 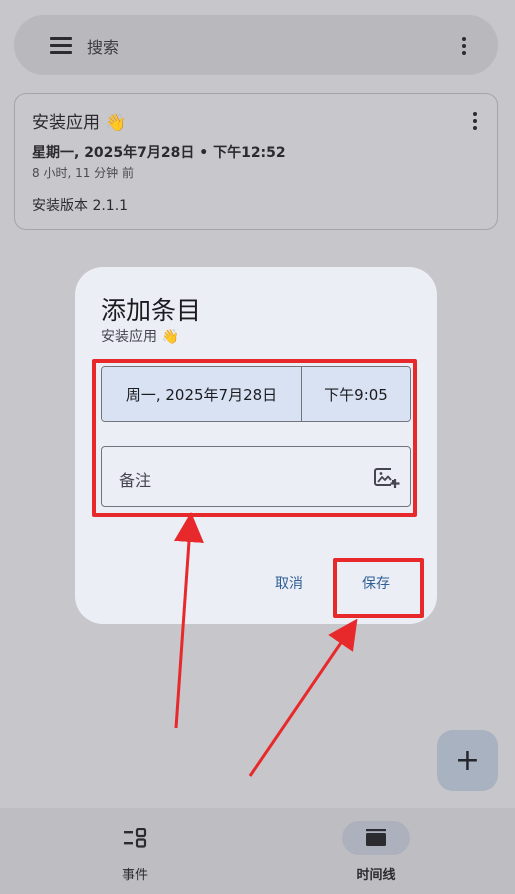 I want to click on arrow-to-fields, so click(x=188, y=620).